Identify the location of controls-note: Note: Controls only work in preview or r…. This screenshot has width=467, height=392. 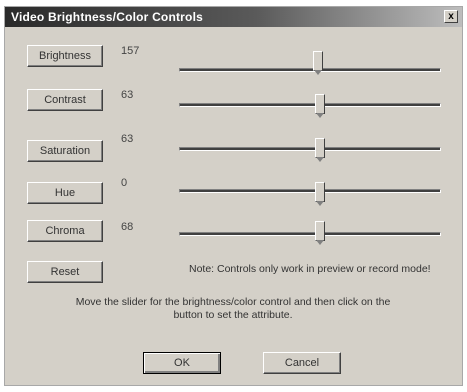
(310, 269).